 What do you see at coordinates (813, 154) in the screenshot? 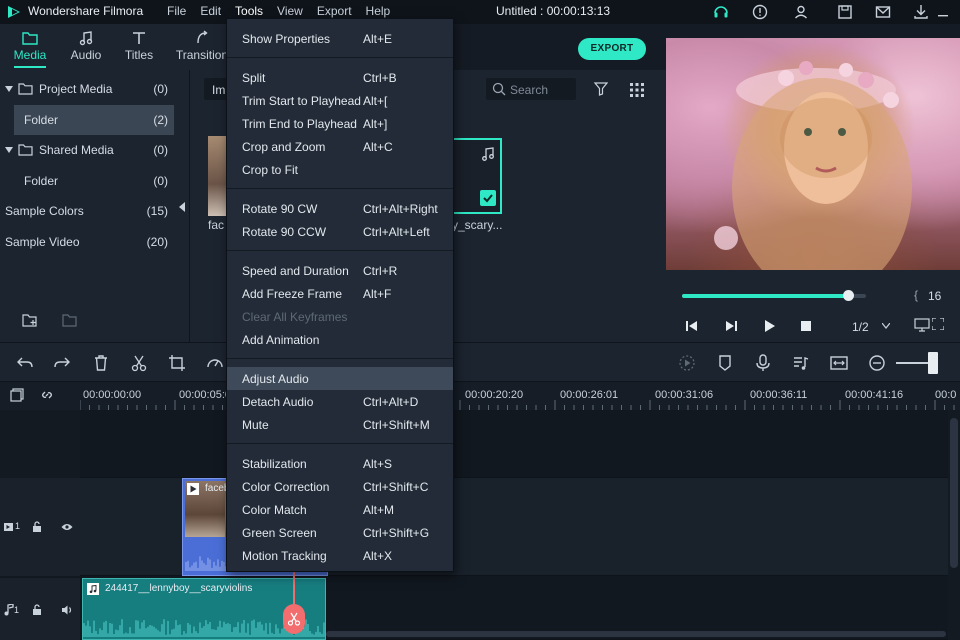
I see `video-preview` at bounding box center [813, 154].